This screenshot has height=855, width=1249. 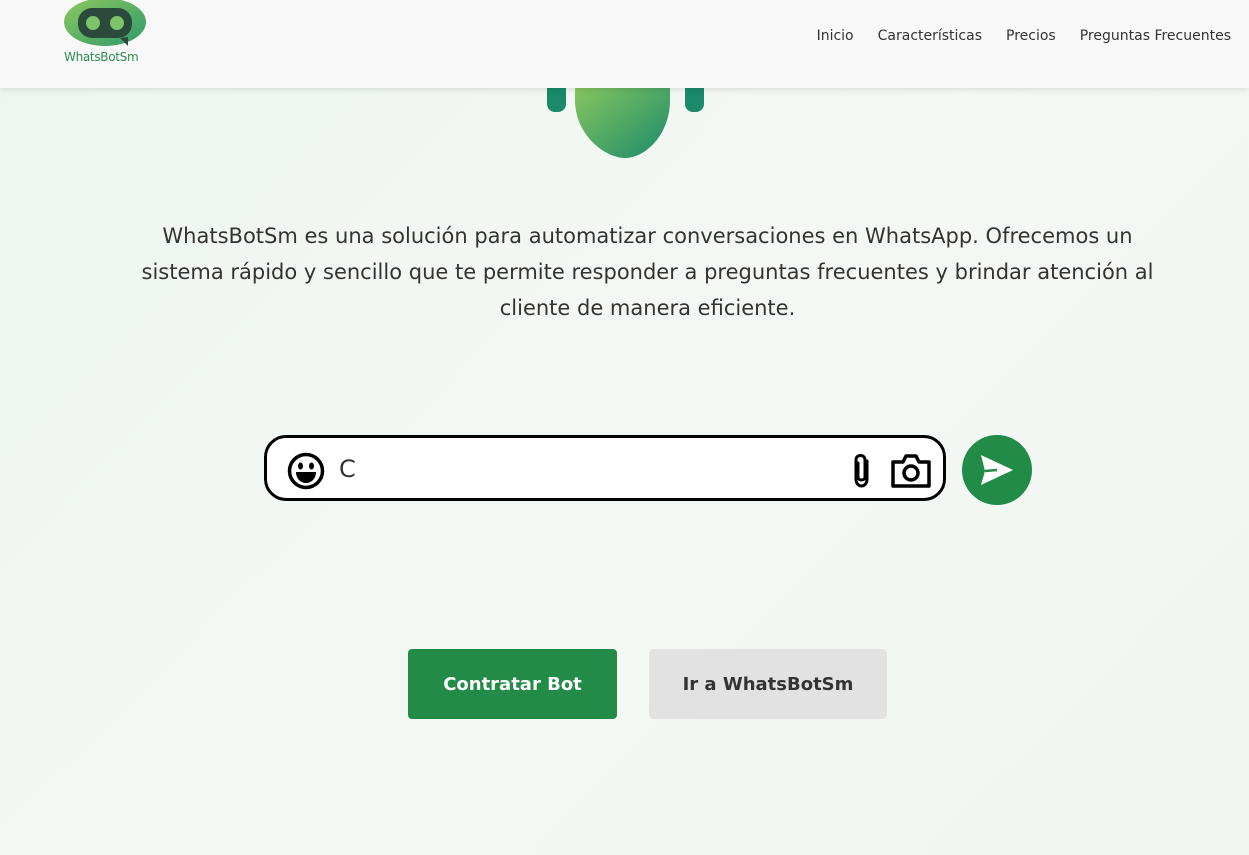 I want to click on nav-item-caracteristicas: Características, so click(x=930, y=36).